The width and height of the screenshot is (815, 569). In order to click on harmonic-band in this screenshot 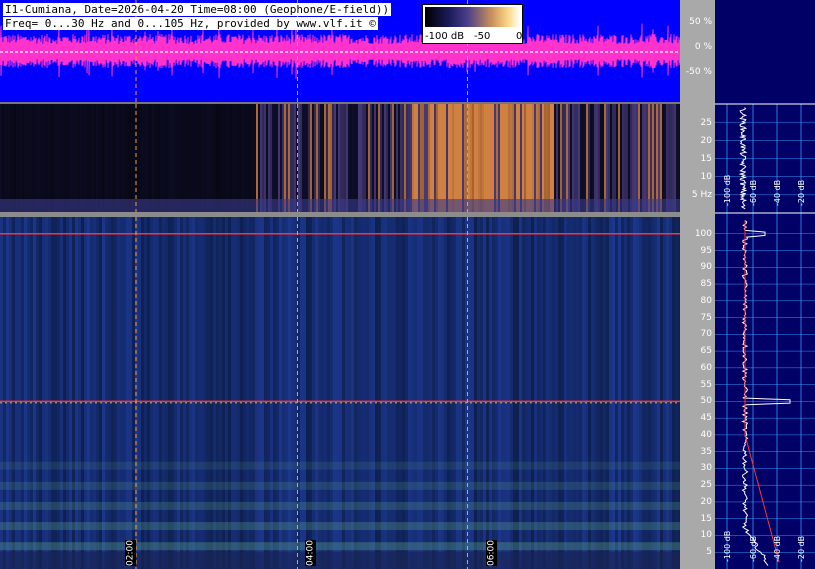, I will do `click(340, 505)`.